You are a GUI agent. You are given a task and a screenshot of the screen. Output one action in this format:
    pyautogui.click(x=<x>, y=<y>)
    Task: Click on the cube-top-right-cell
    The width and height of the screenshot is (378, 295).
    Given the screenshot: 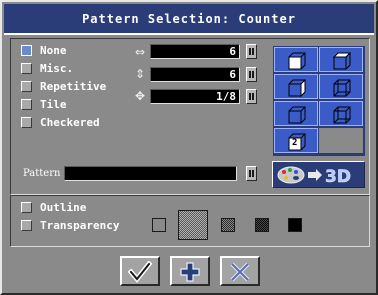 What is the action you would take?
    pyautogui.click(x=341, y=59)
    